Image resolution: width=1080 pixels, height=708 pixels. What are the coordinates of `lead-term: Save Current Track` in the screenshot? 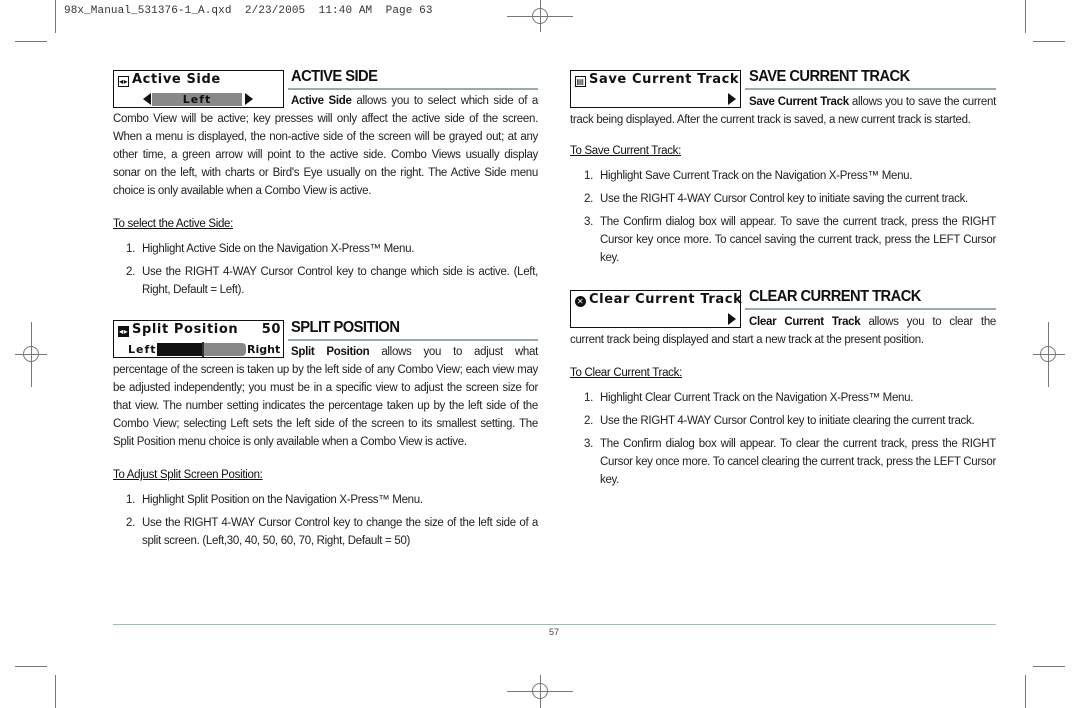 It's located at (799, 102).